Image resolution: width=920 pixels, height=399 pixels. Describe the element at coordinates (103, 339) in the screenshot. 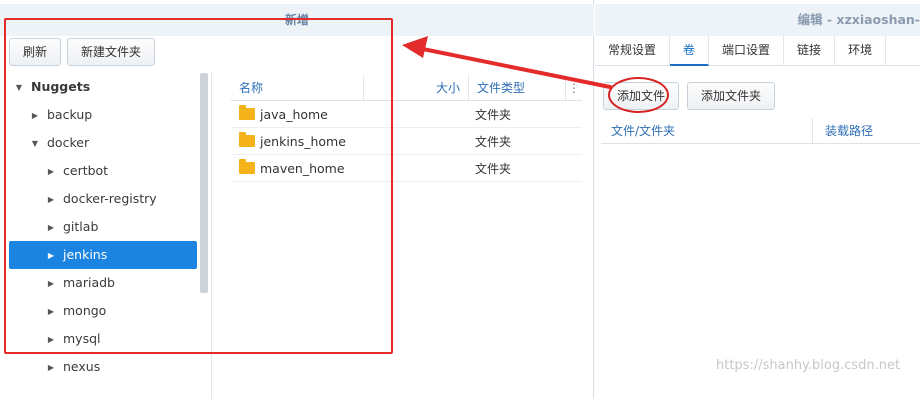

I see `tree-item-mysql: ▶ mysql` at that location.